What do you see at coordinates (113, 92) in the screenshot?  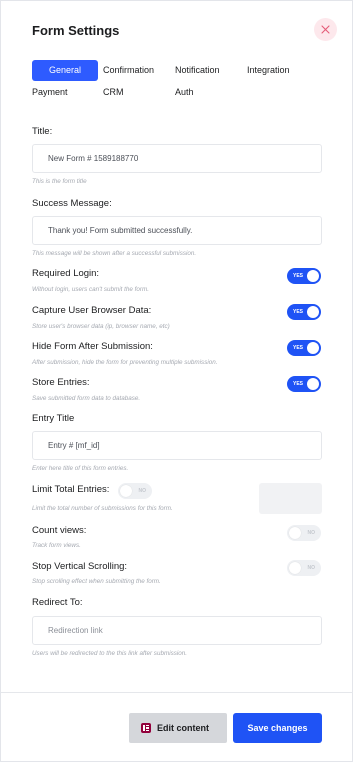 I see `tab-crm: CRM` at bounding box center [113, 92].